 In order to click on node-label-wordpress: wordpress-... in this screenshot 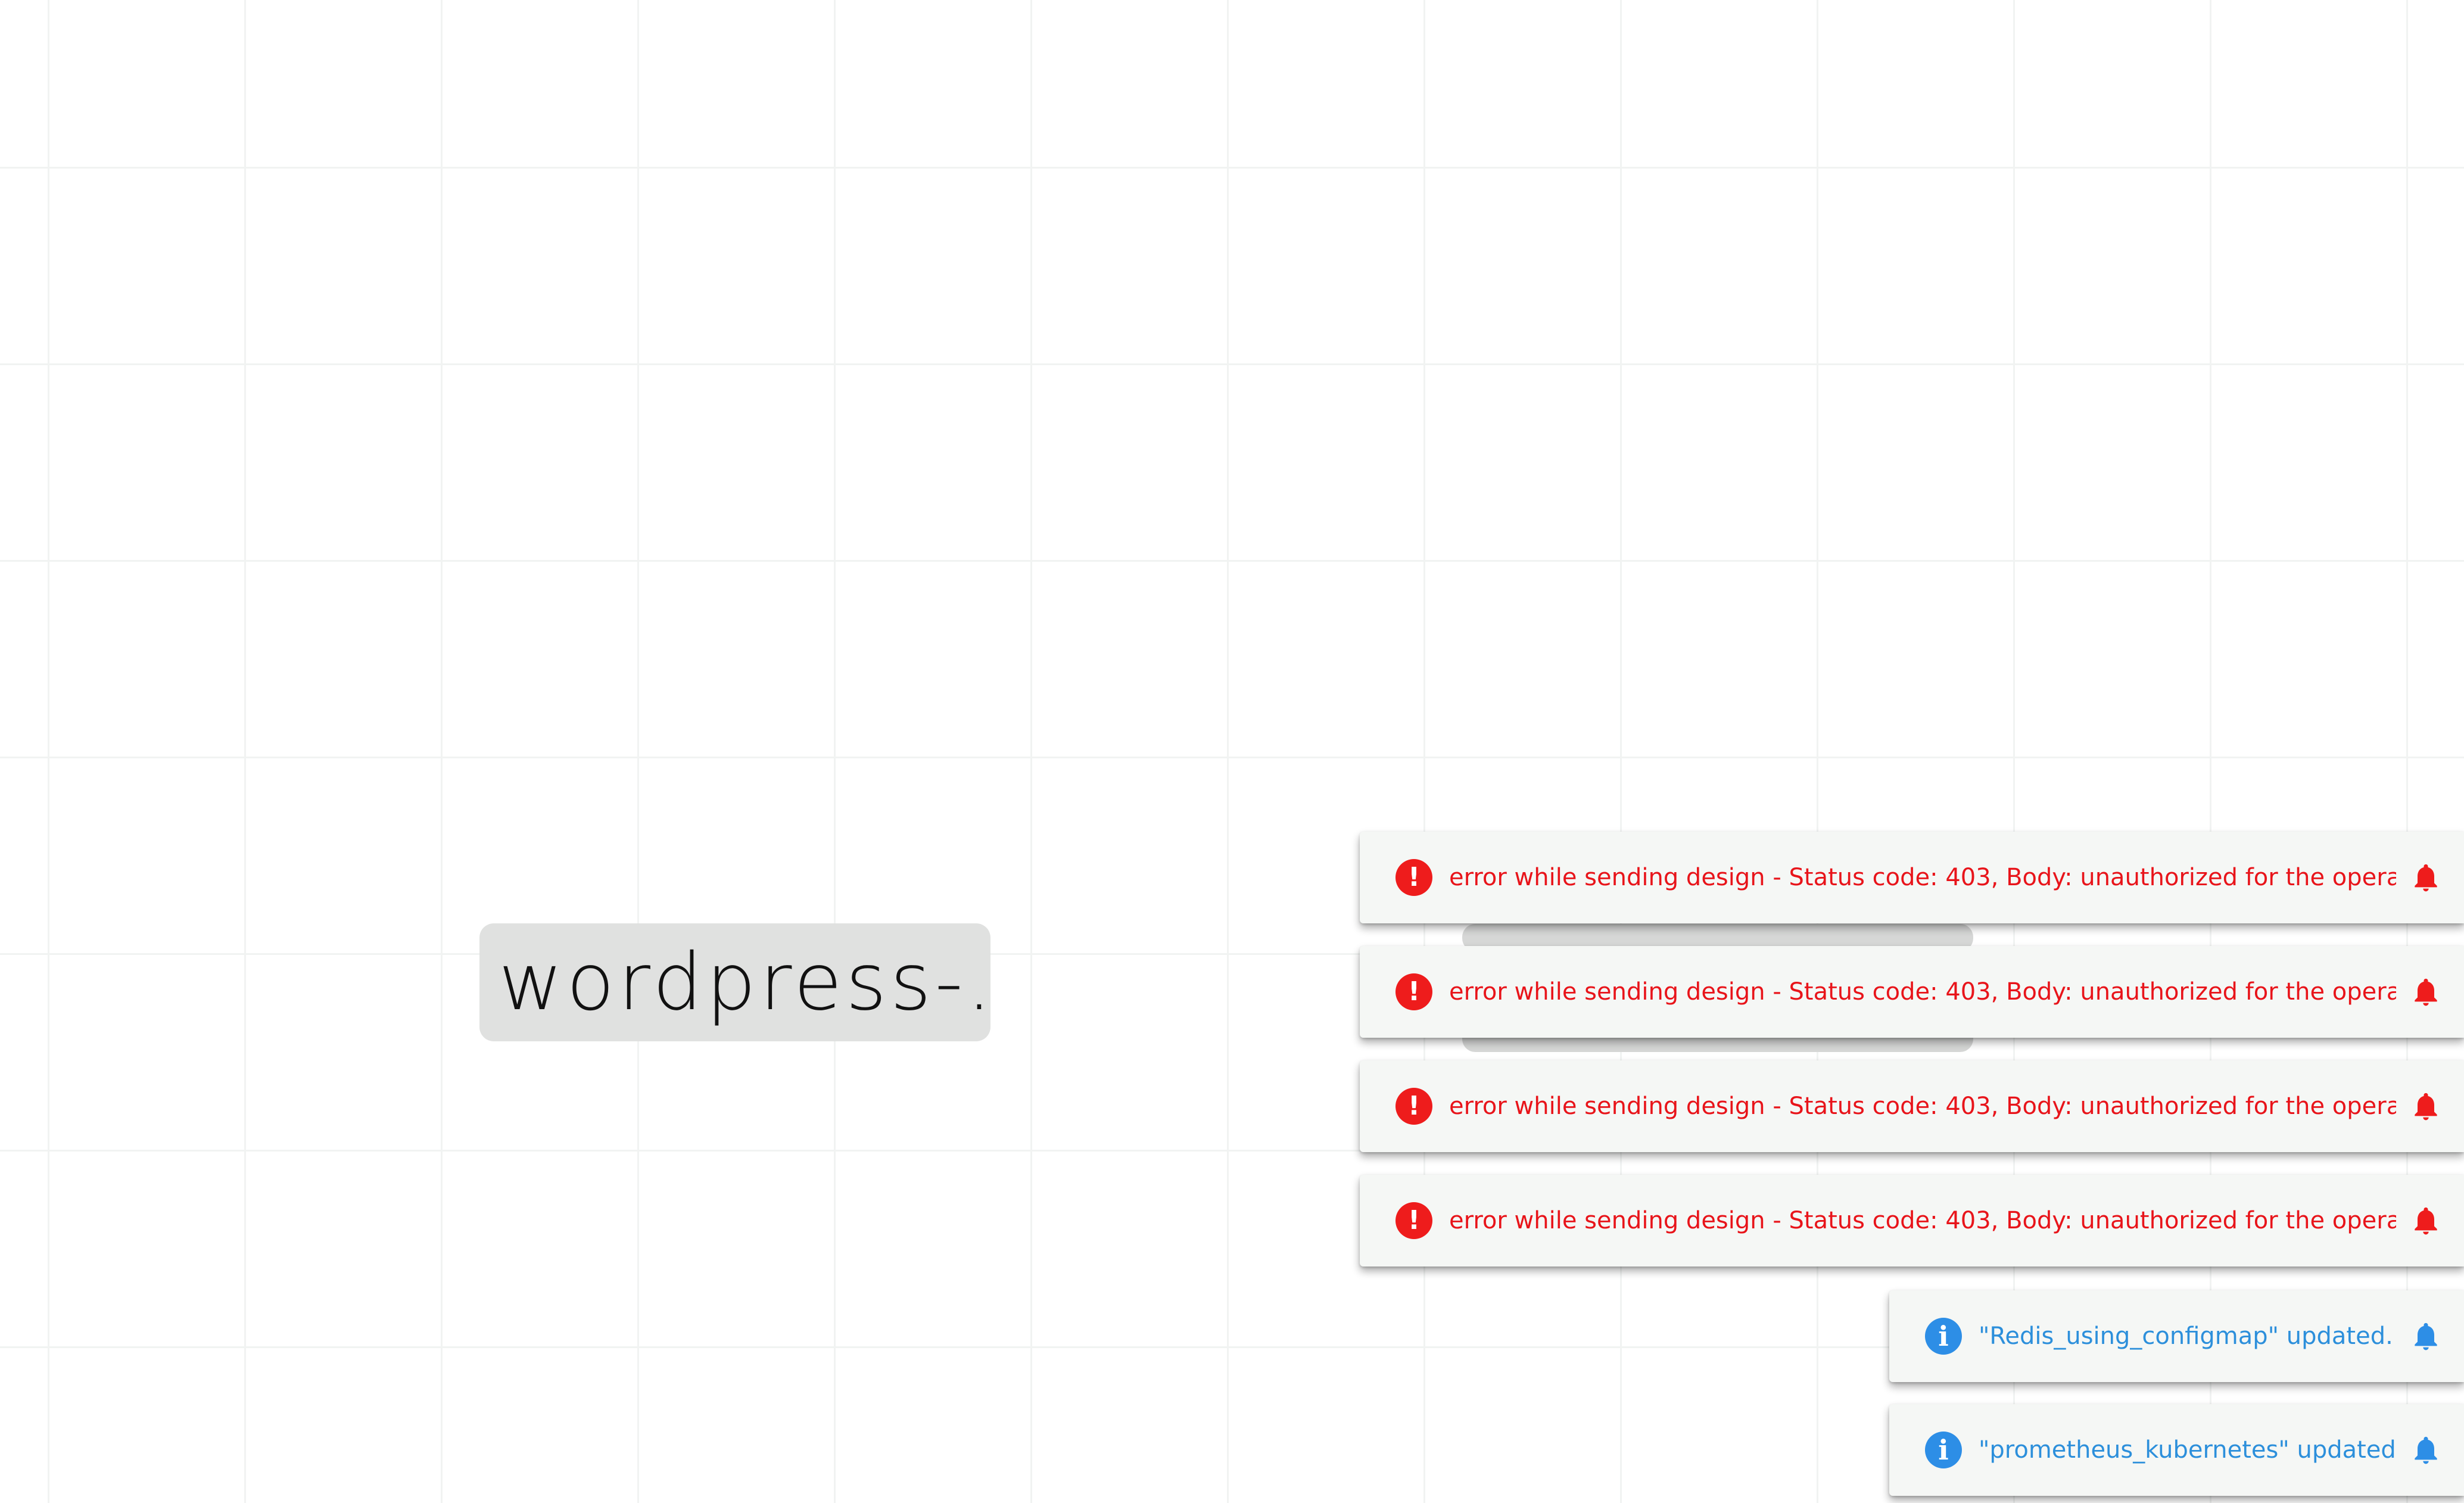, I will do `click(734, 982)`.